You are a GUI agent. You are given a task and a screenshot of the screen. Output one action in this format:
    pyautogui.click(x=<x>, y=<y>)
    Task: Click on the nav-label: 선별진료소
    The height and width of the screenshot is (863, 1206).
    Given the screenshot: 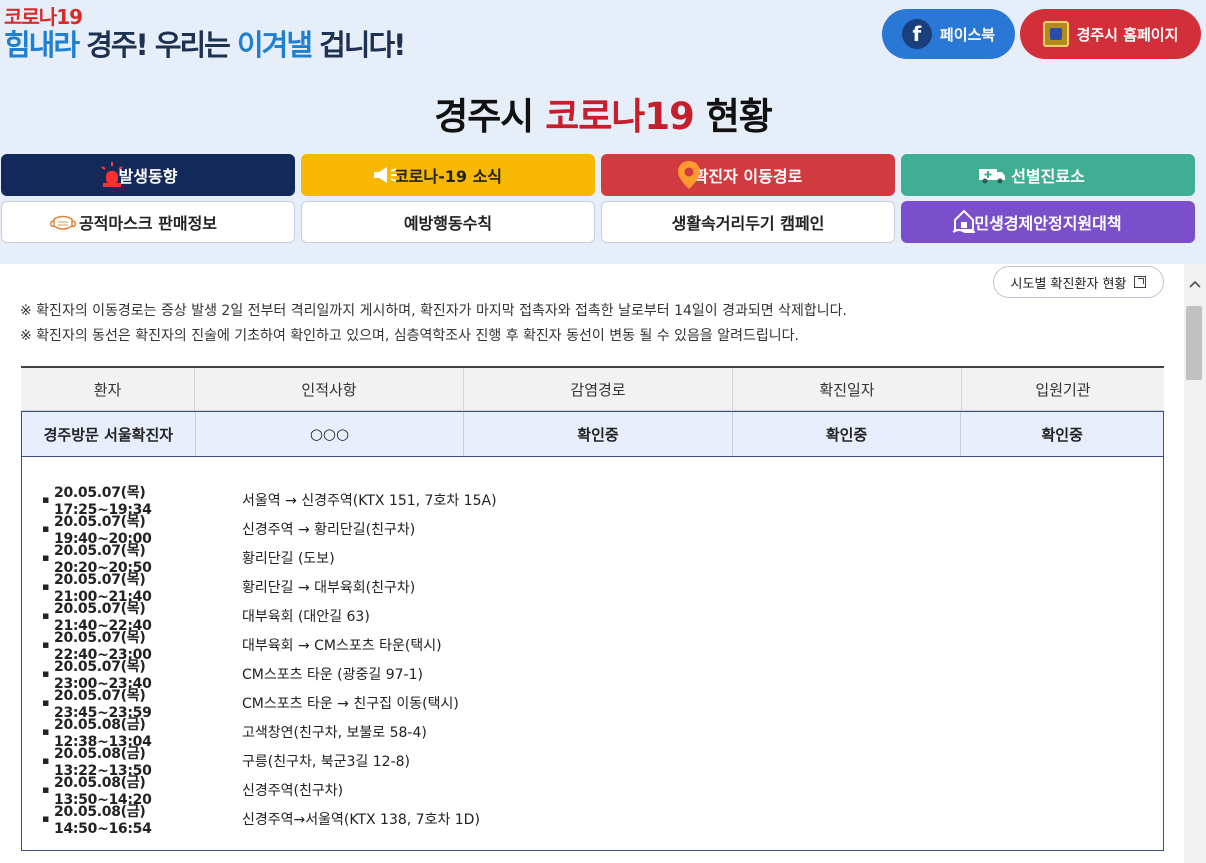 What is the action you would take?
    pyautogui.click(x=1048, y=176)
    